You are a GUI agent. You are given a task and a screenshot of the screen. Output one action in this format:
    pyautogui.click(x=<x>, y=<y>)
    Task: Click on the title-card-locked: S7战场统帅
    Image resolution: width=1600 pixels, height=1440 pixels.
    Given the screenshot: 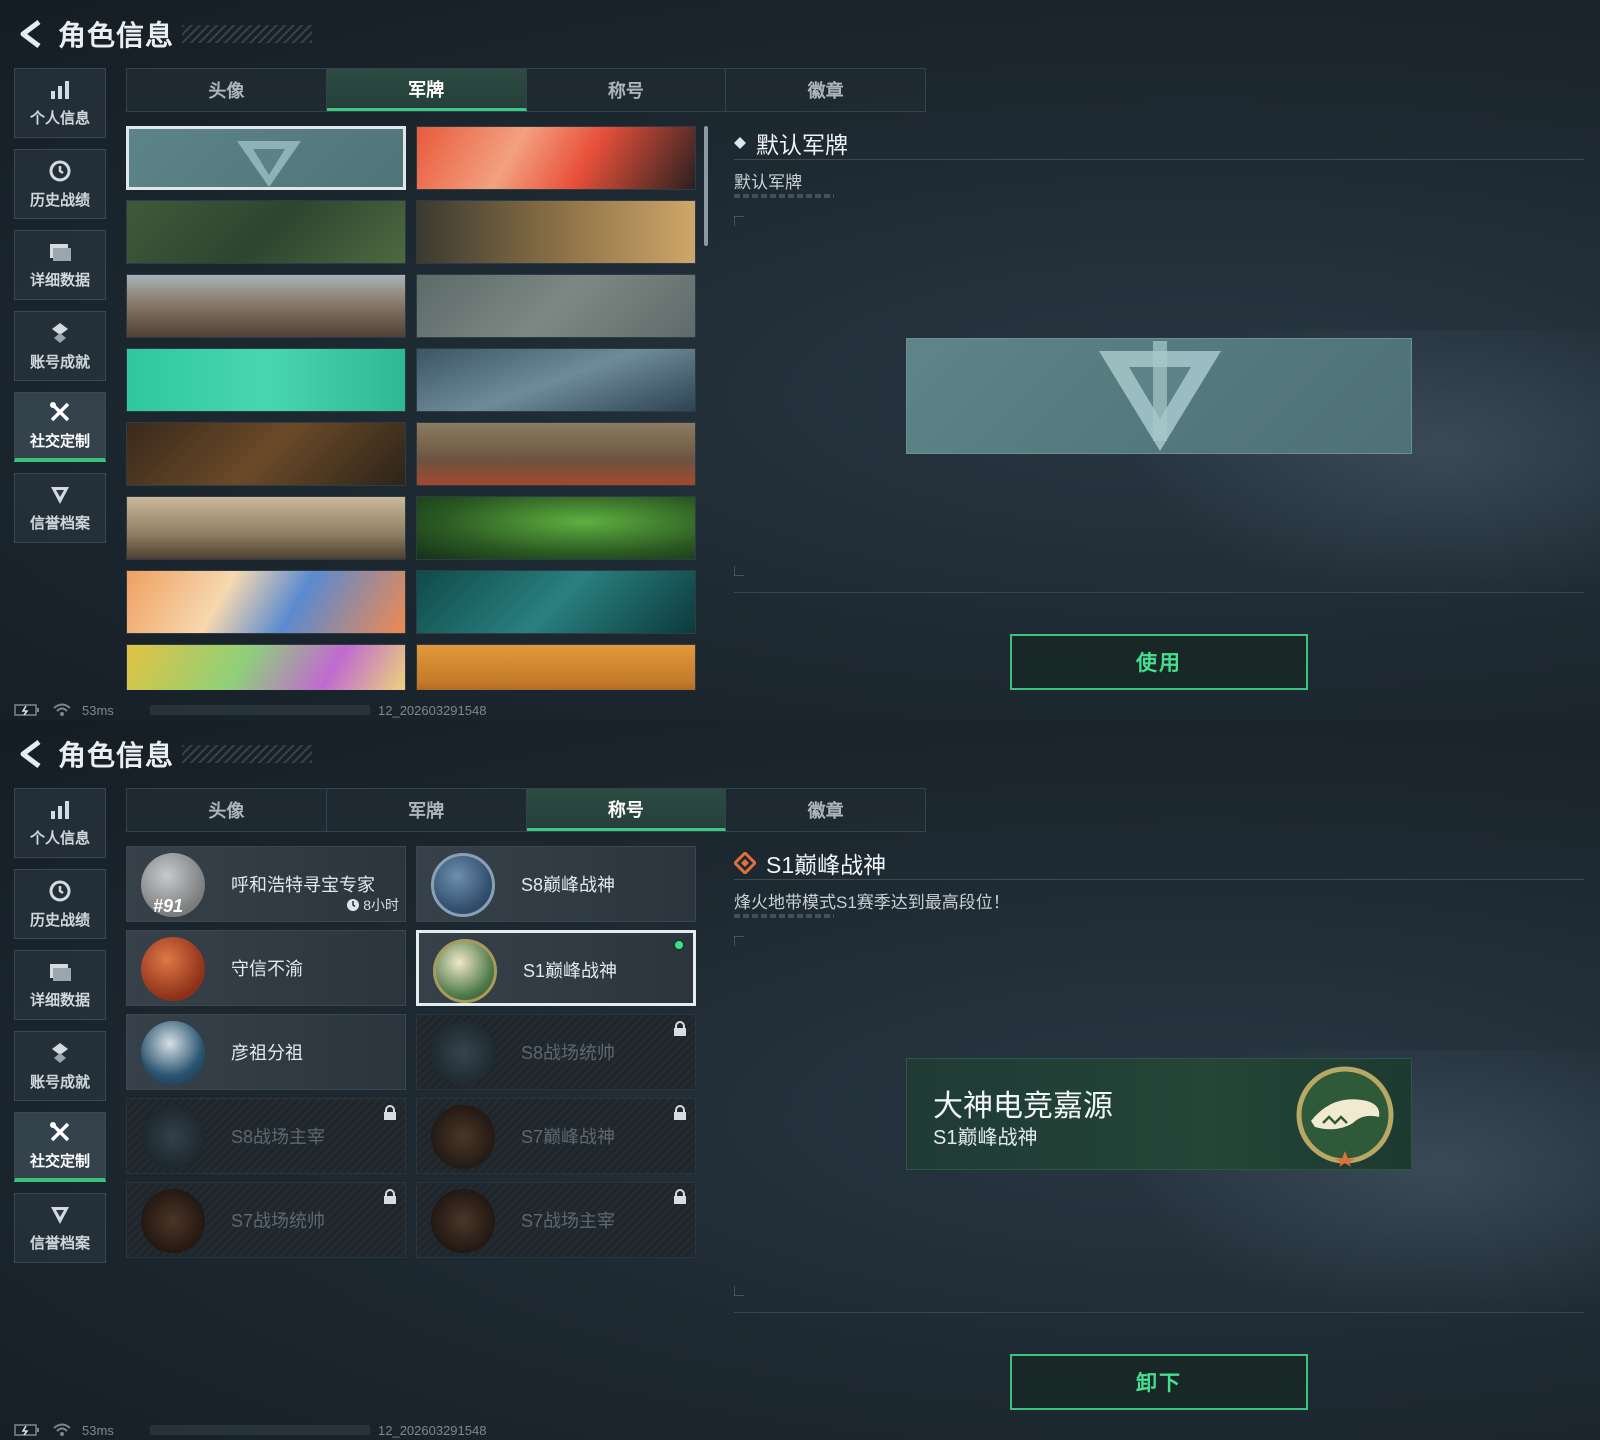 What is the action you would take?
    pyautogui.click(x=266, y=1220)
    